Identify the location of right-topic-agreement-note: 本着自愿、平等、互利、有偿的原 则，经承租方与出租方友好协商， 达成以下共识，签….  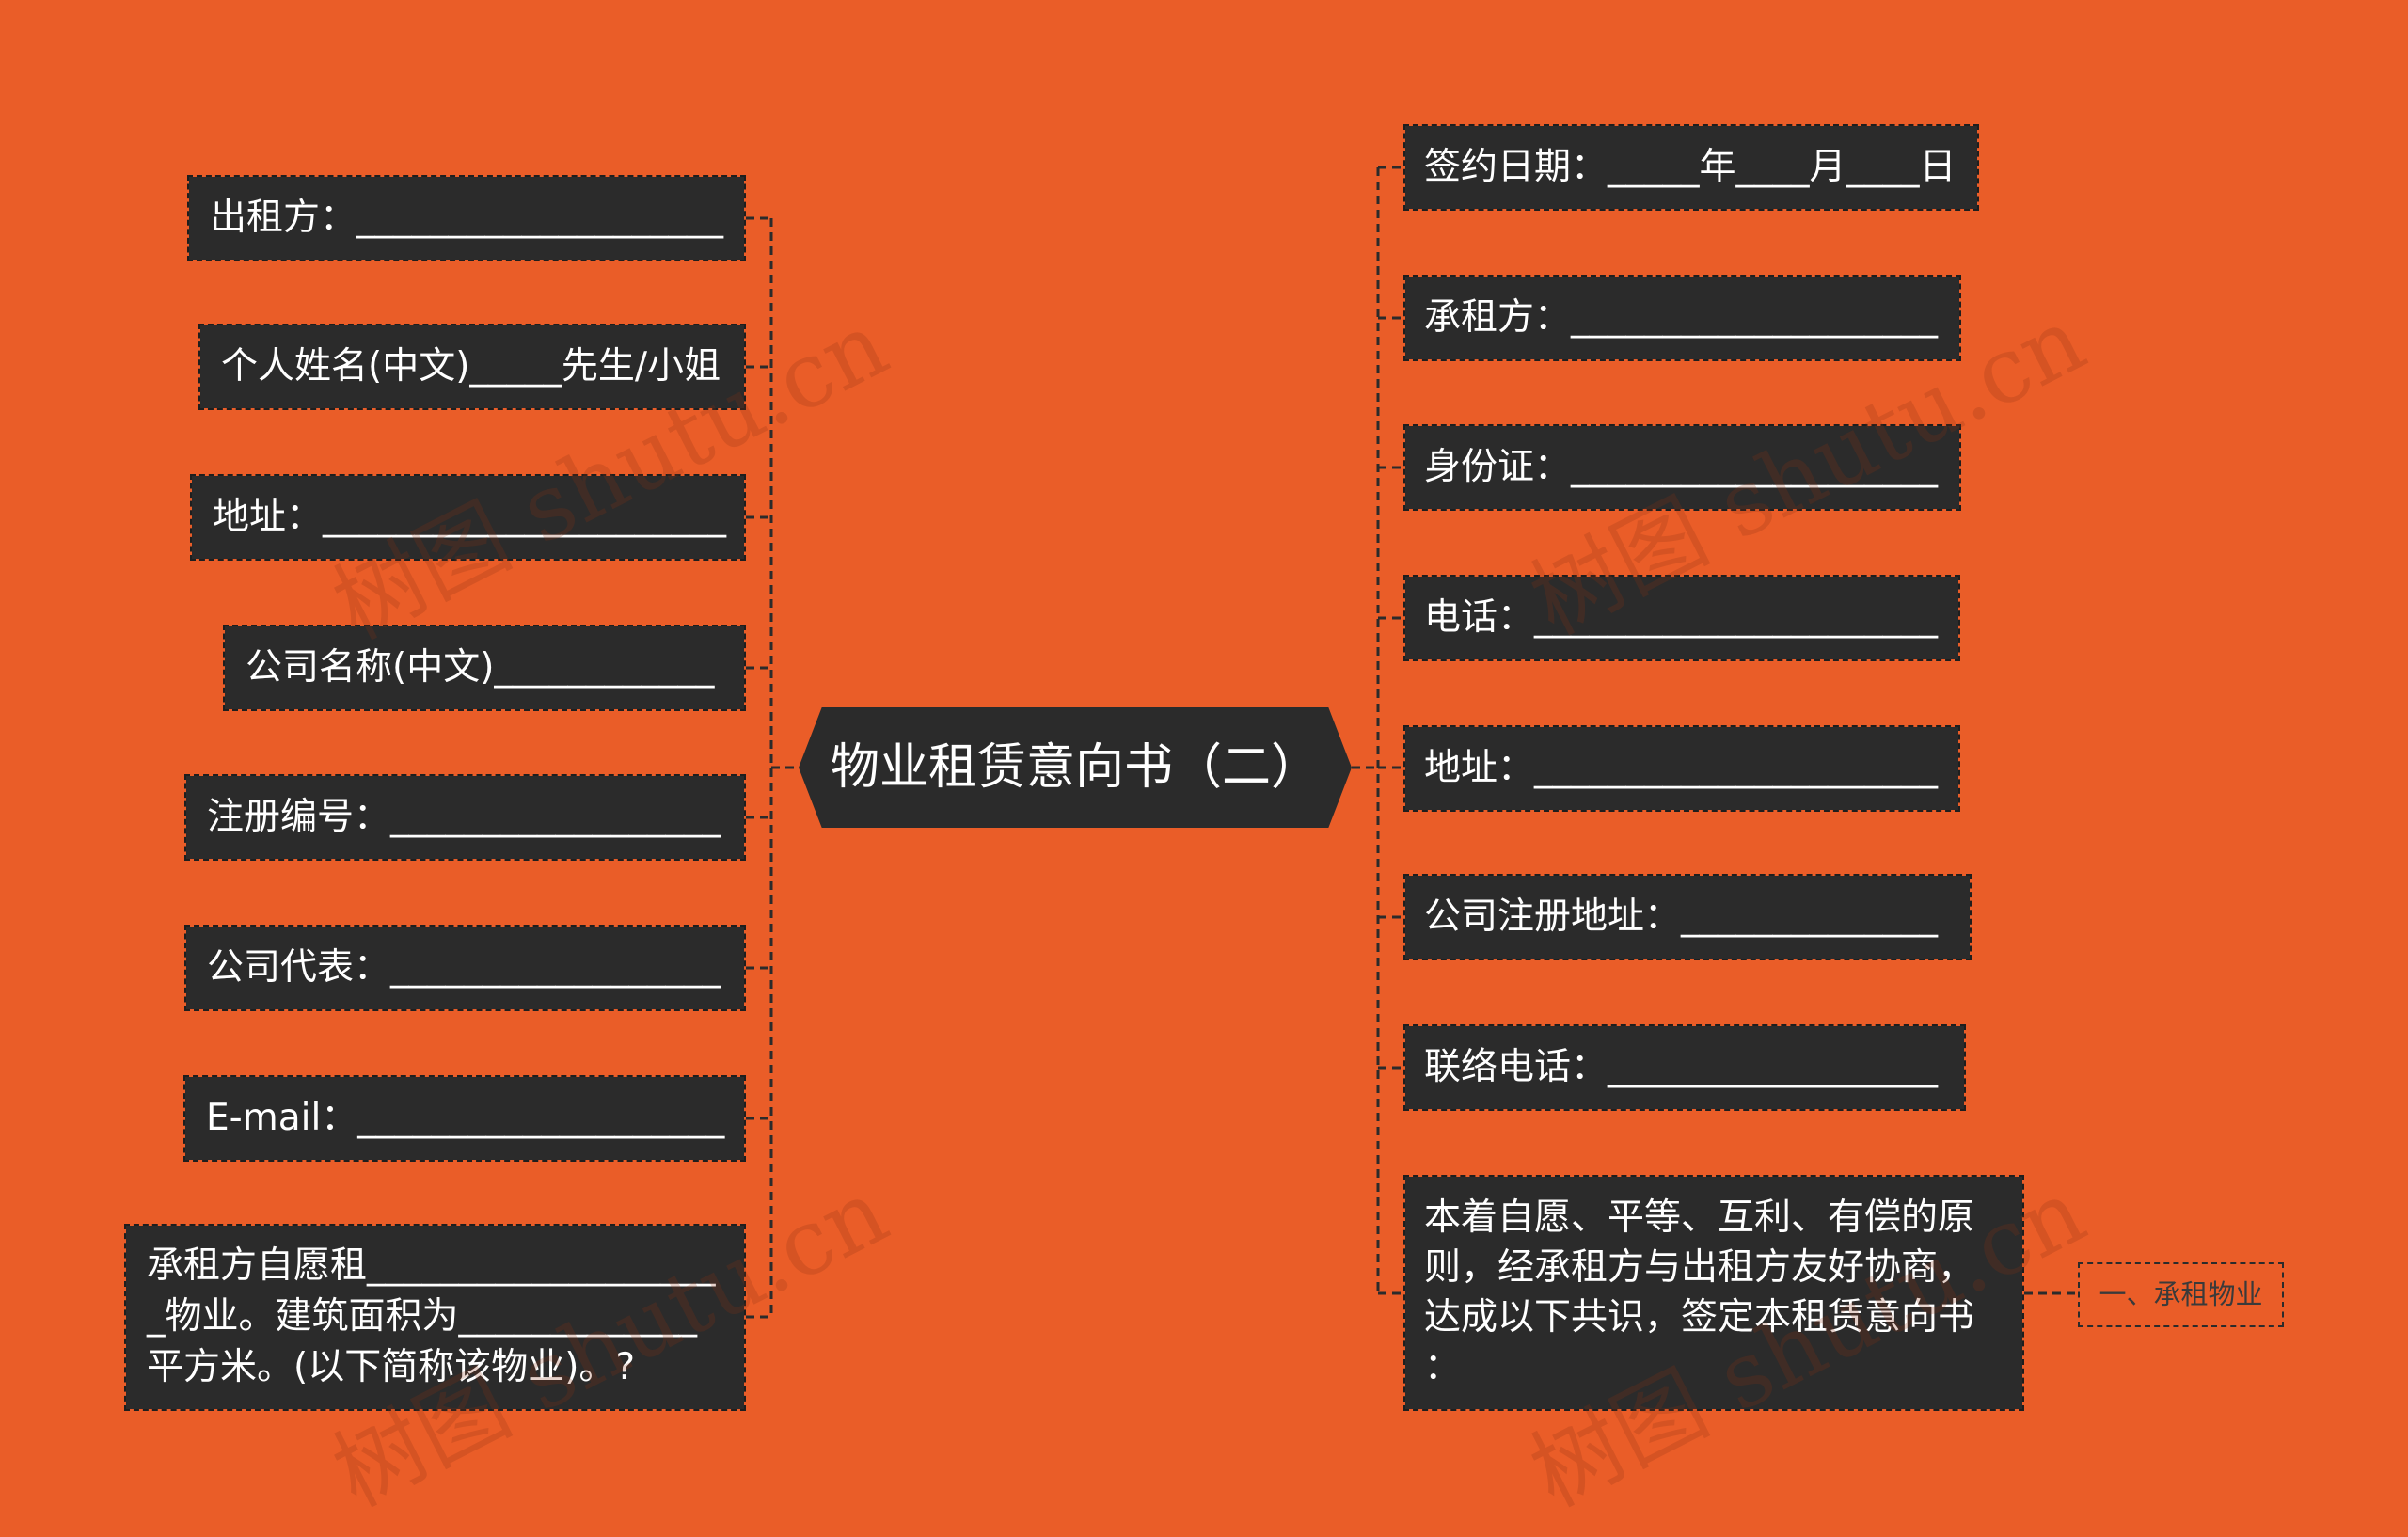
(1714, 1293).